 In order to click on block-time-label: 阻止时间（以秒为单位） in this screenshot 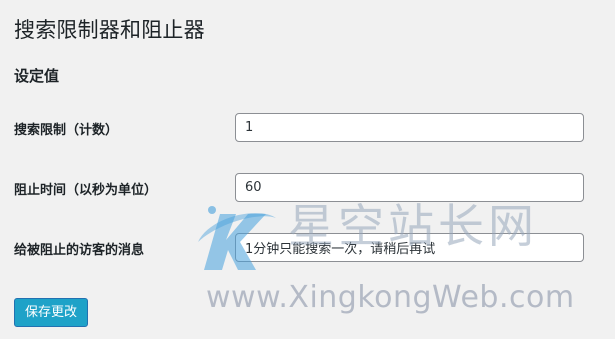, I will do `click(86, 190)`.